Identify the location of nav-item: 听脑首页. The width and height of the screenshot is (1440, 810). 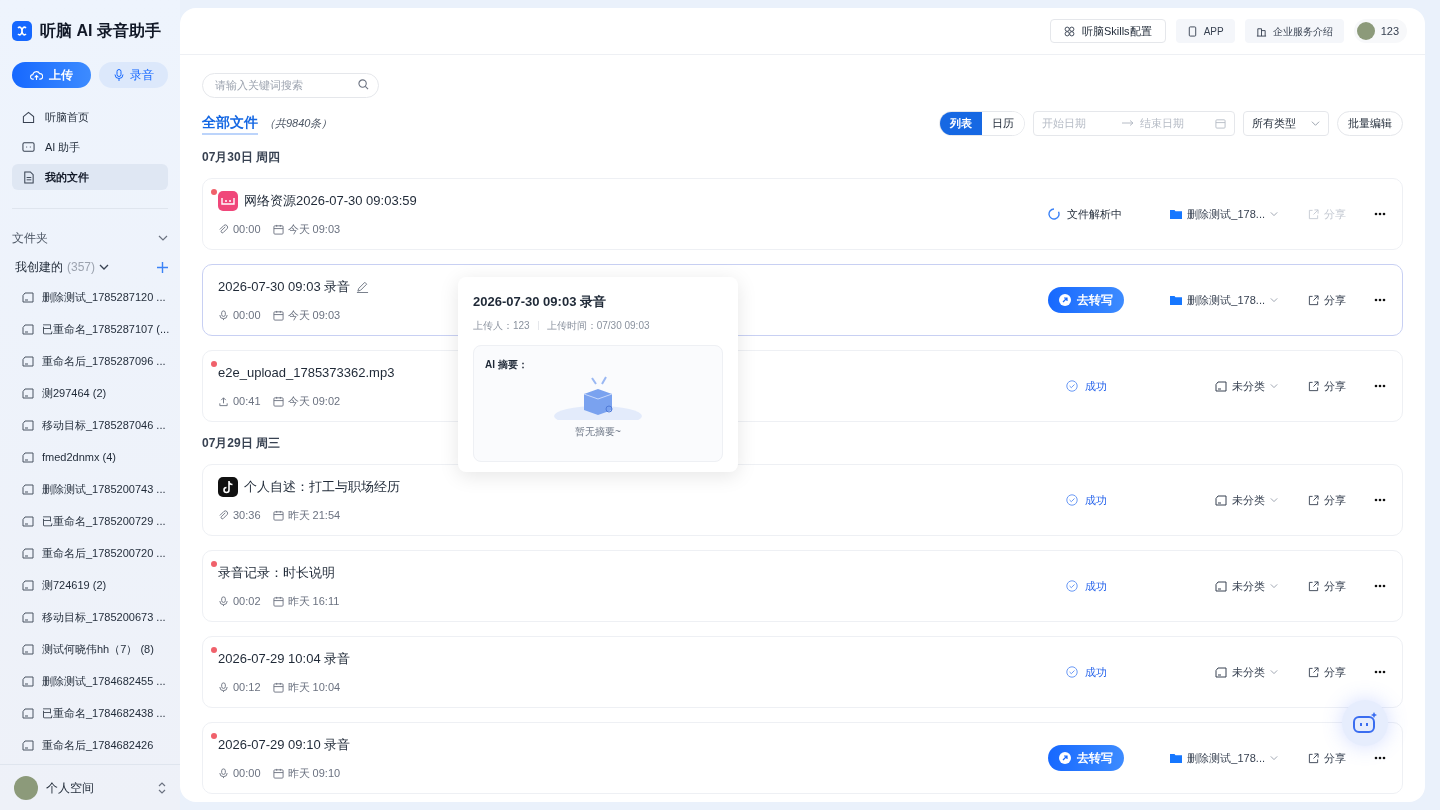
(90, 117).